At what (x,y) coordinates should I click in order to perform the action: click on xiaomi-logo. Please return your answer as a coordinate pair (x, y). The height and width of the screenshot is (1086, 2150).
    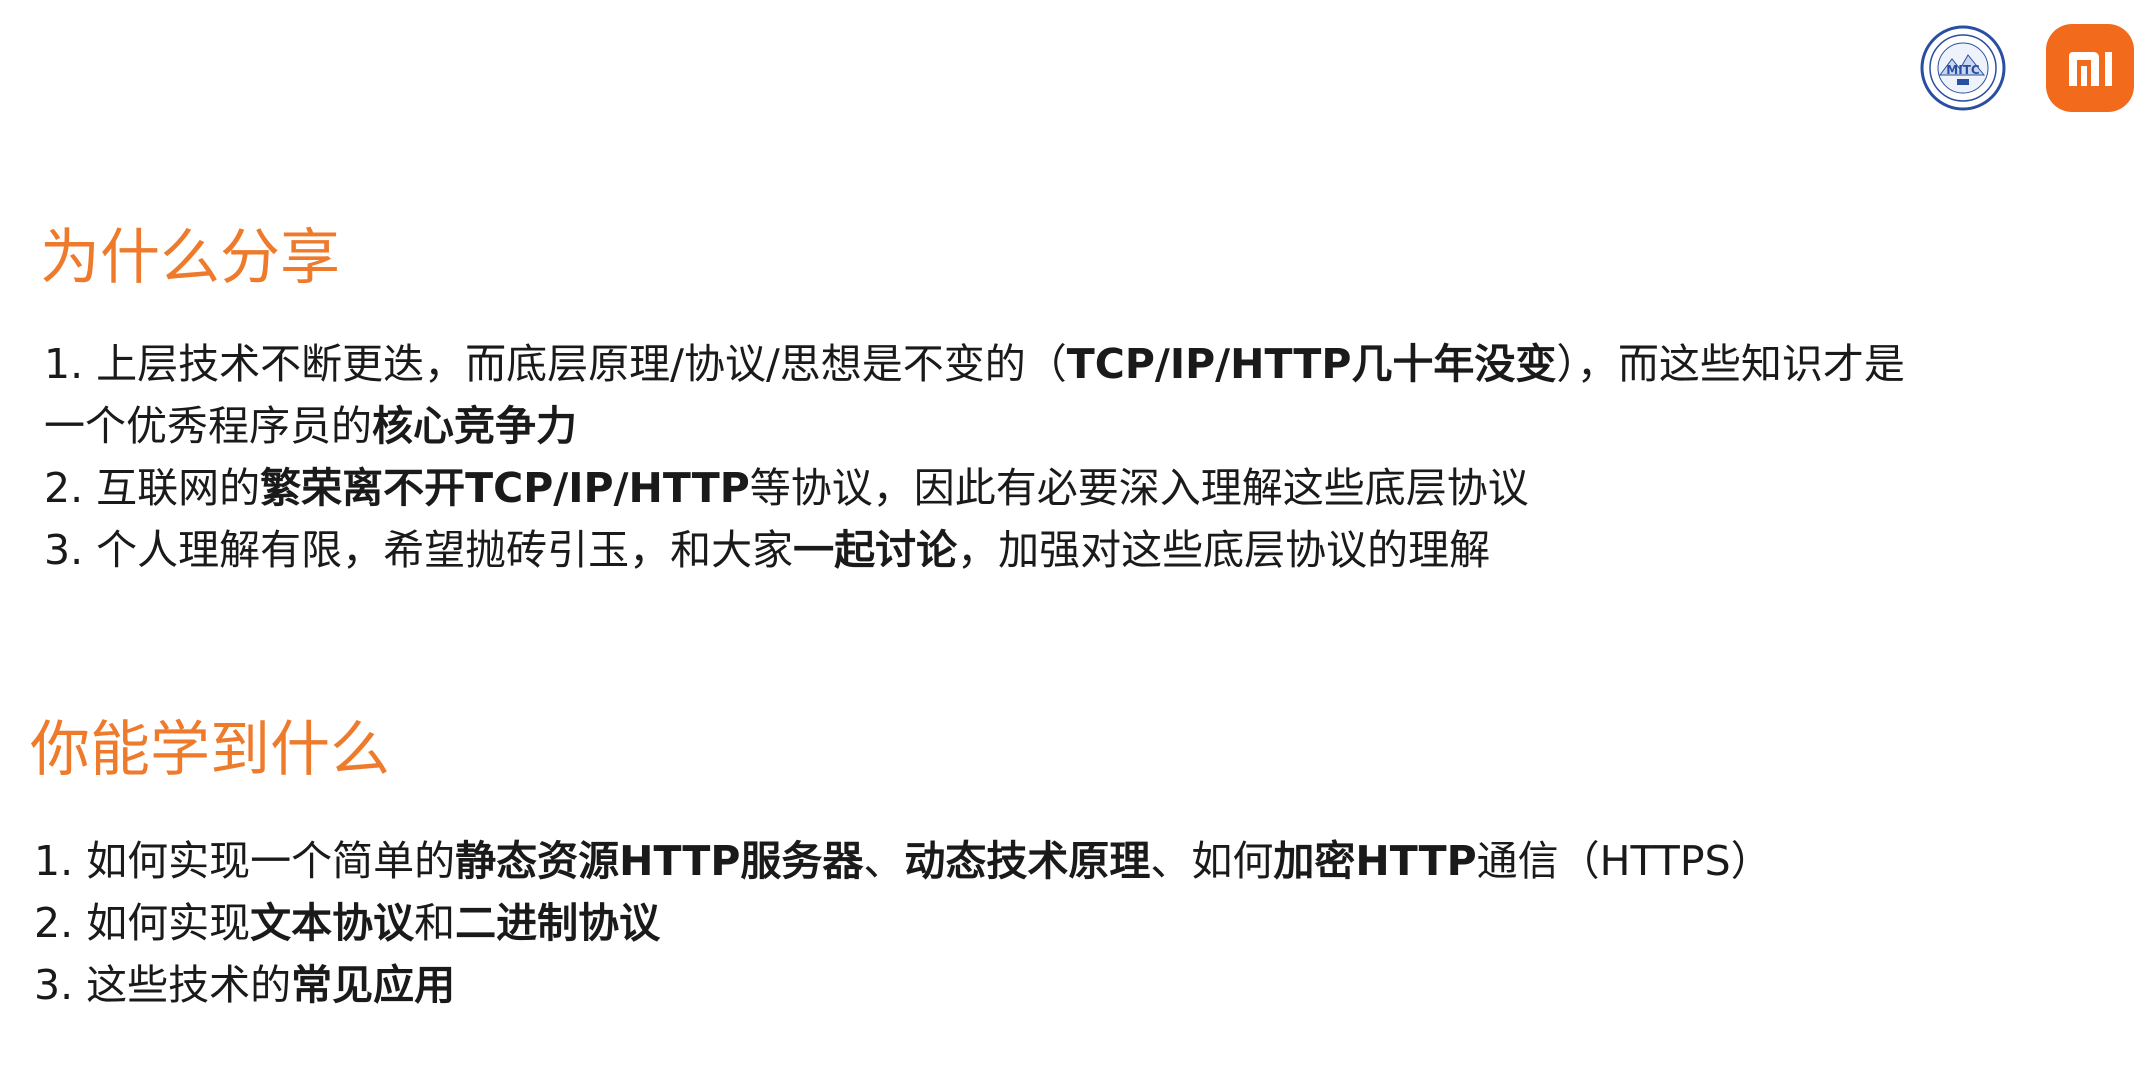
    Looking at the image, I should click on (2090, 68).